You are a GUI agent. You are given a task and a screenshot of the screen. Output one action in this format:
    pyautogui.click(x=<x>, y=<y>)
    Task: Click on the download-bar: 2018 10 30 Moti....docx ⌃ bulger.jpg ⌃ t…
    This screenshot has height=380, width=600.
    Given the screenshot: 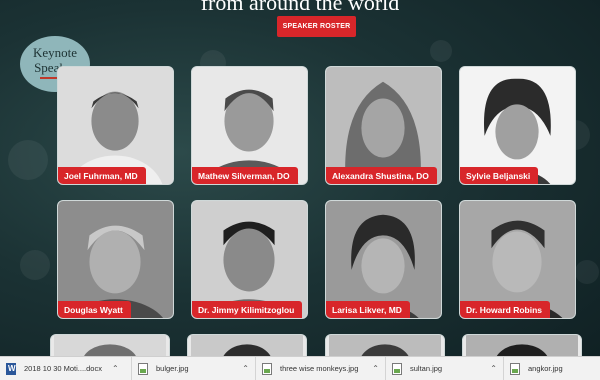 What is the action you would take?
    pyautogui.click(x=300, y=368)
    